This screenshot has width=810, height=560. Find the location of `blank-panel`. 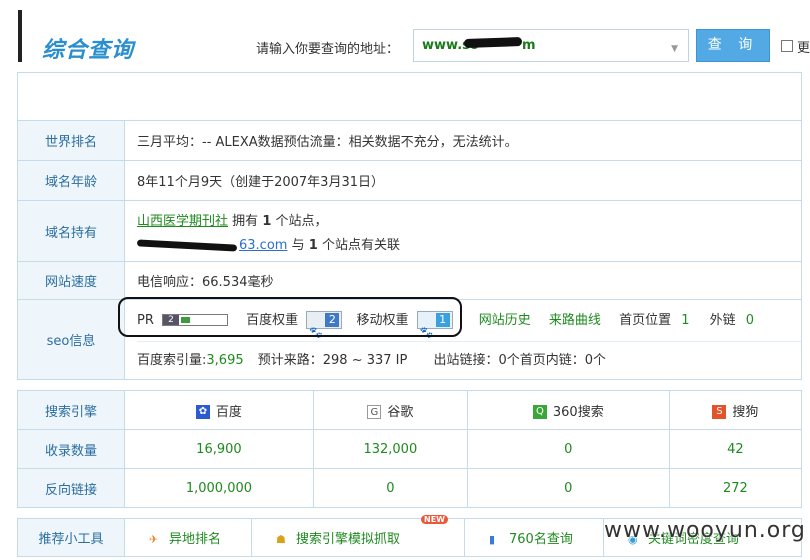

blank-panel is located at coordinates (409, 96).